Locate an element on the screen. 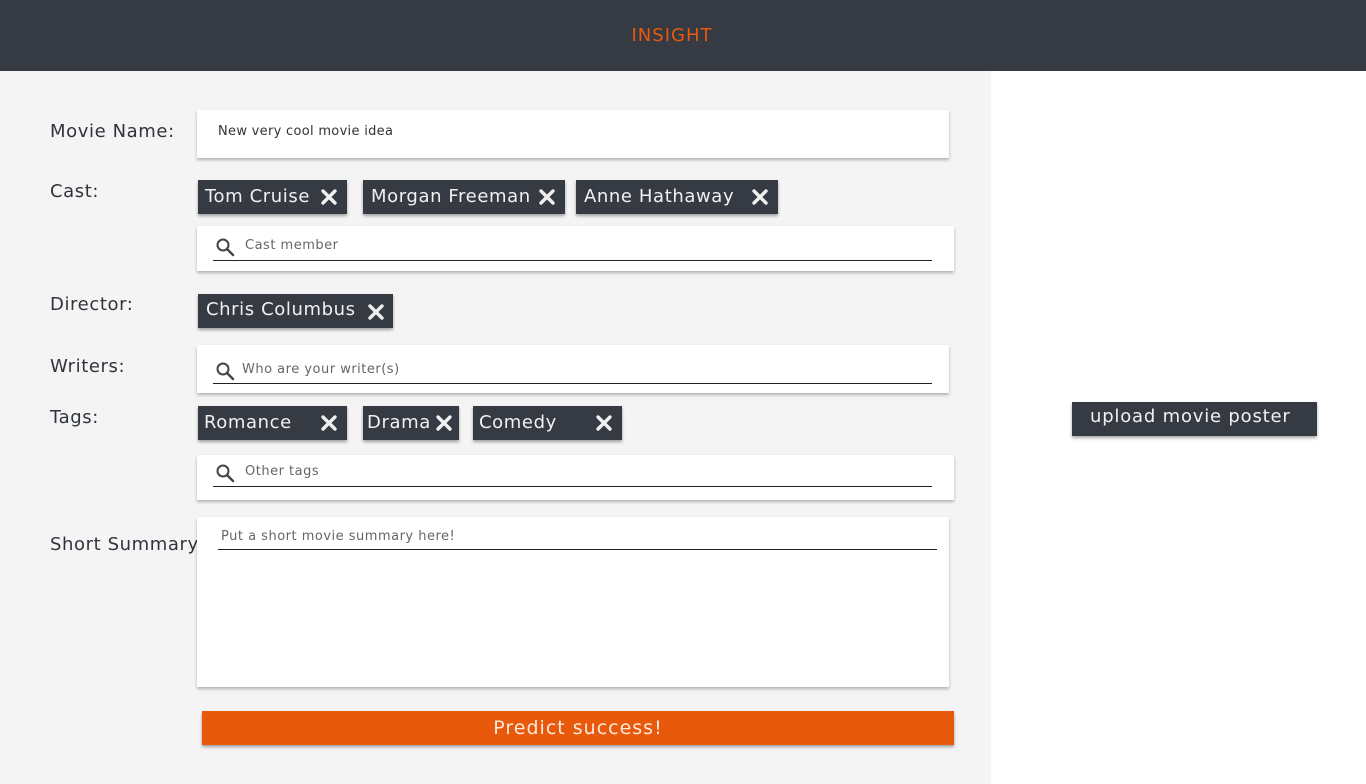 The height and width of the screenshot is (784, 1366). movie-name-label: Movie Name: is located at coordinates (112, 131).